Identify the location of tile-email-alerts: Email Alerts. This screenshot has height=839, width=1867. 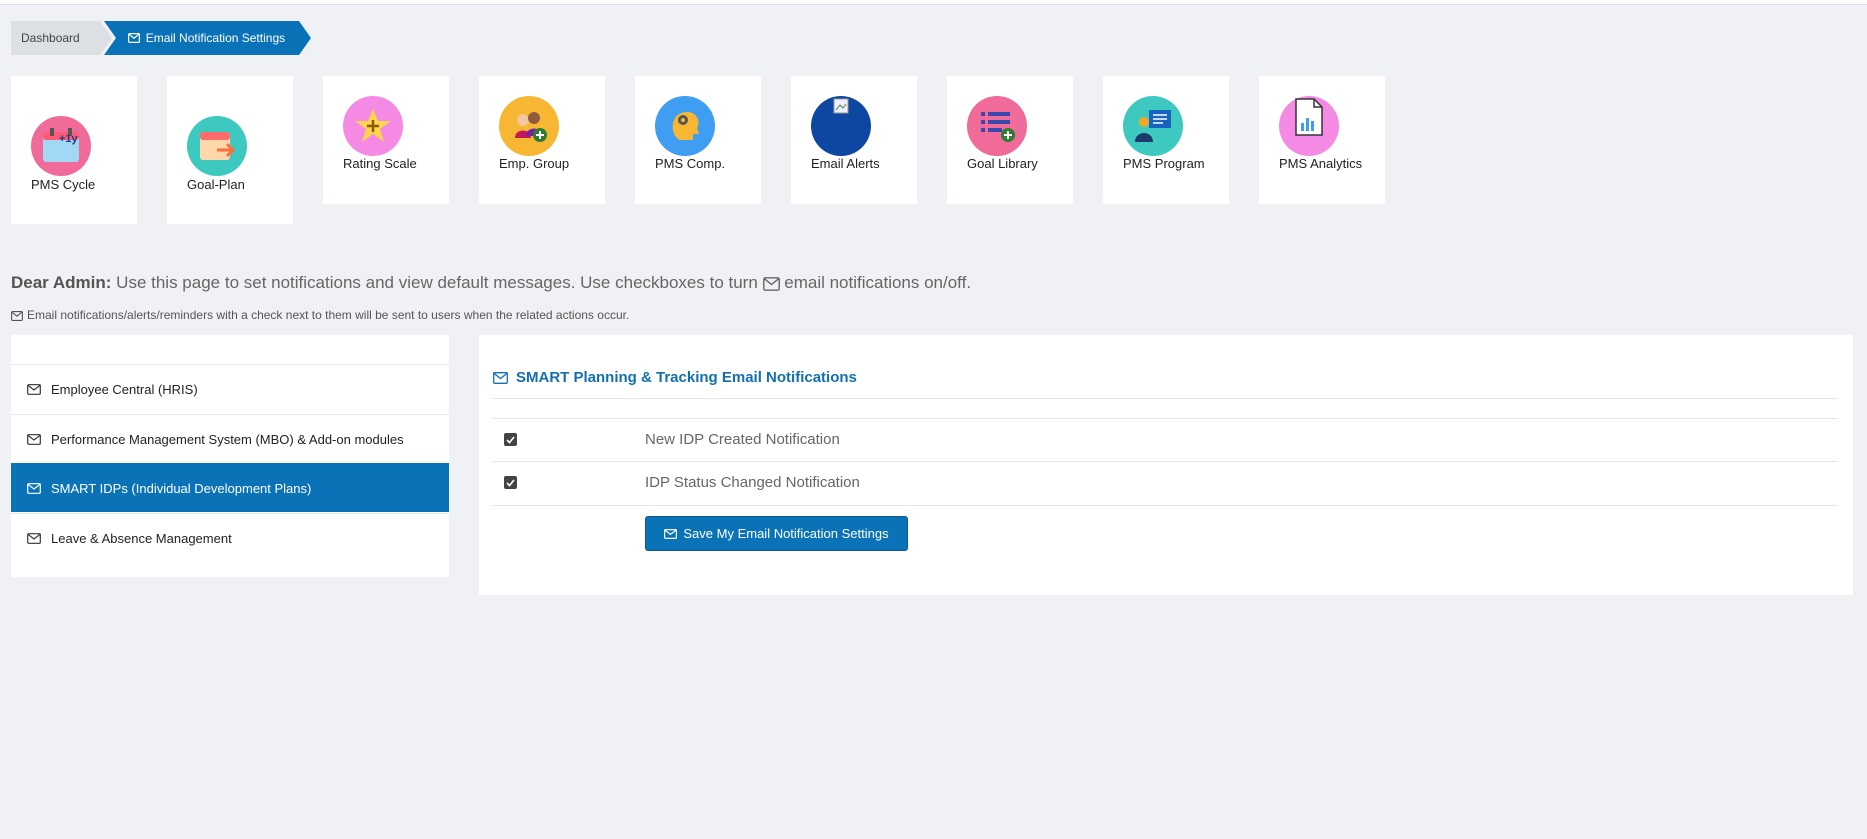
(854, 140).